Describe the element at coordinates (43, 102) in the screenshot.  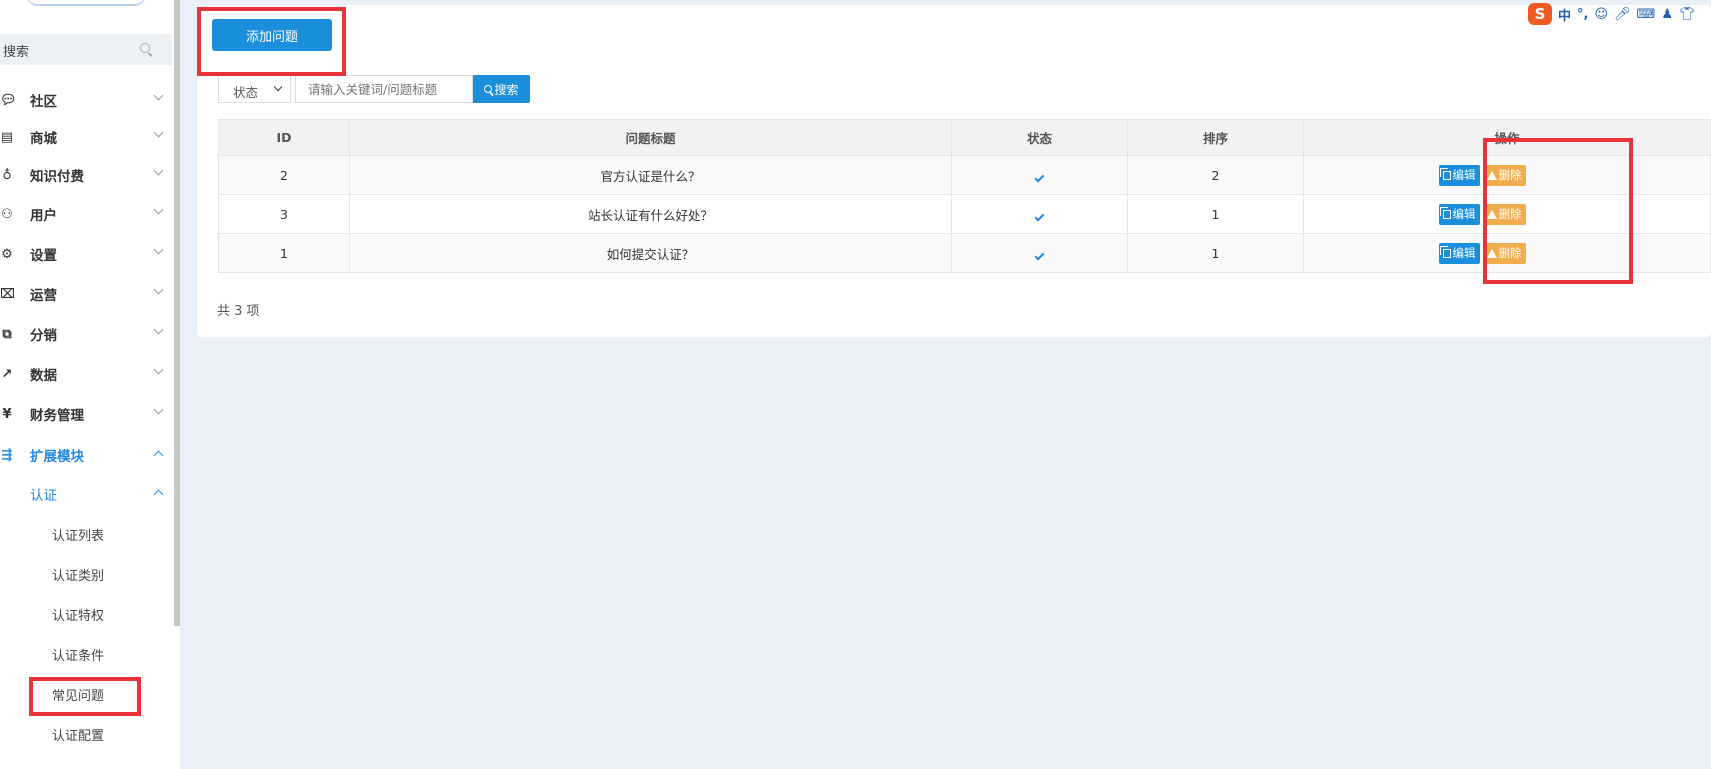
I see `sidebar-item-label: 社区` at that location.